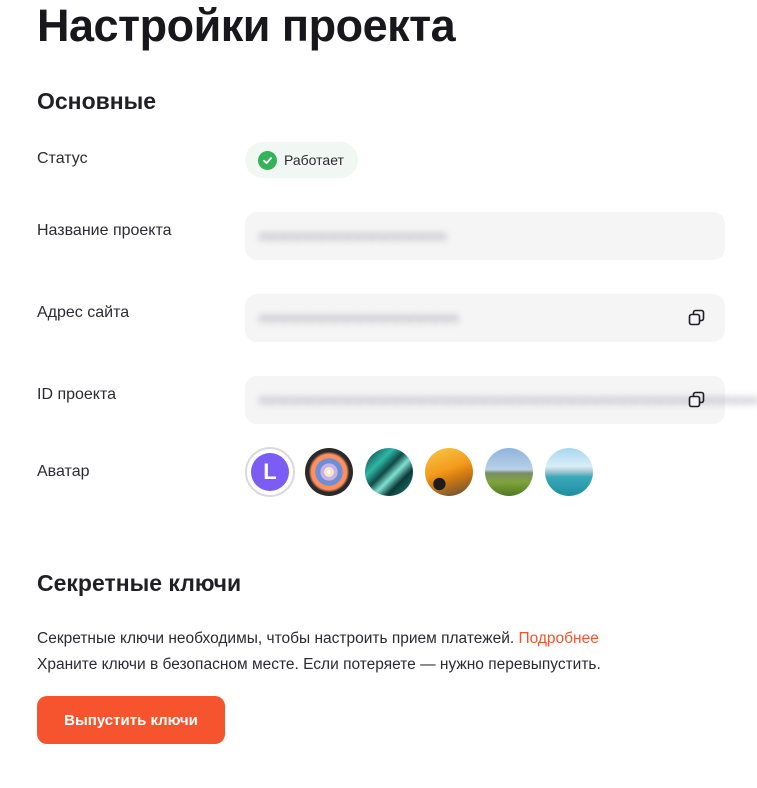 This screenshot has height=788, width=757. I want to click on avatar-option-dandelion, so click(329, 472).